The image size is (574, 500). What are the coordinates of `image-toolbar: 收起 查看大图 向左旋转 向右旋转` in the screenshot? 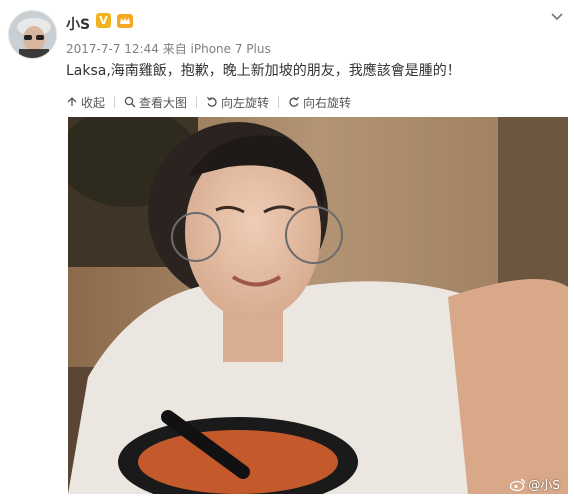 It's located at (208, 102).